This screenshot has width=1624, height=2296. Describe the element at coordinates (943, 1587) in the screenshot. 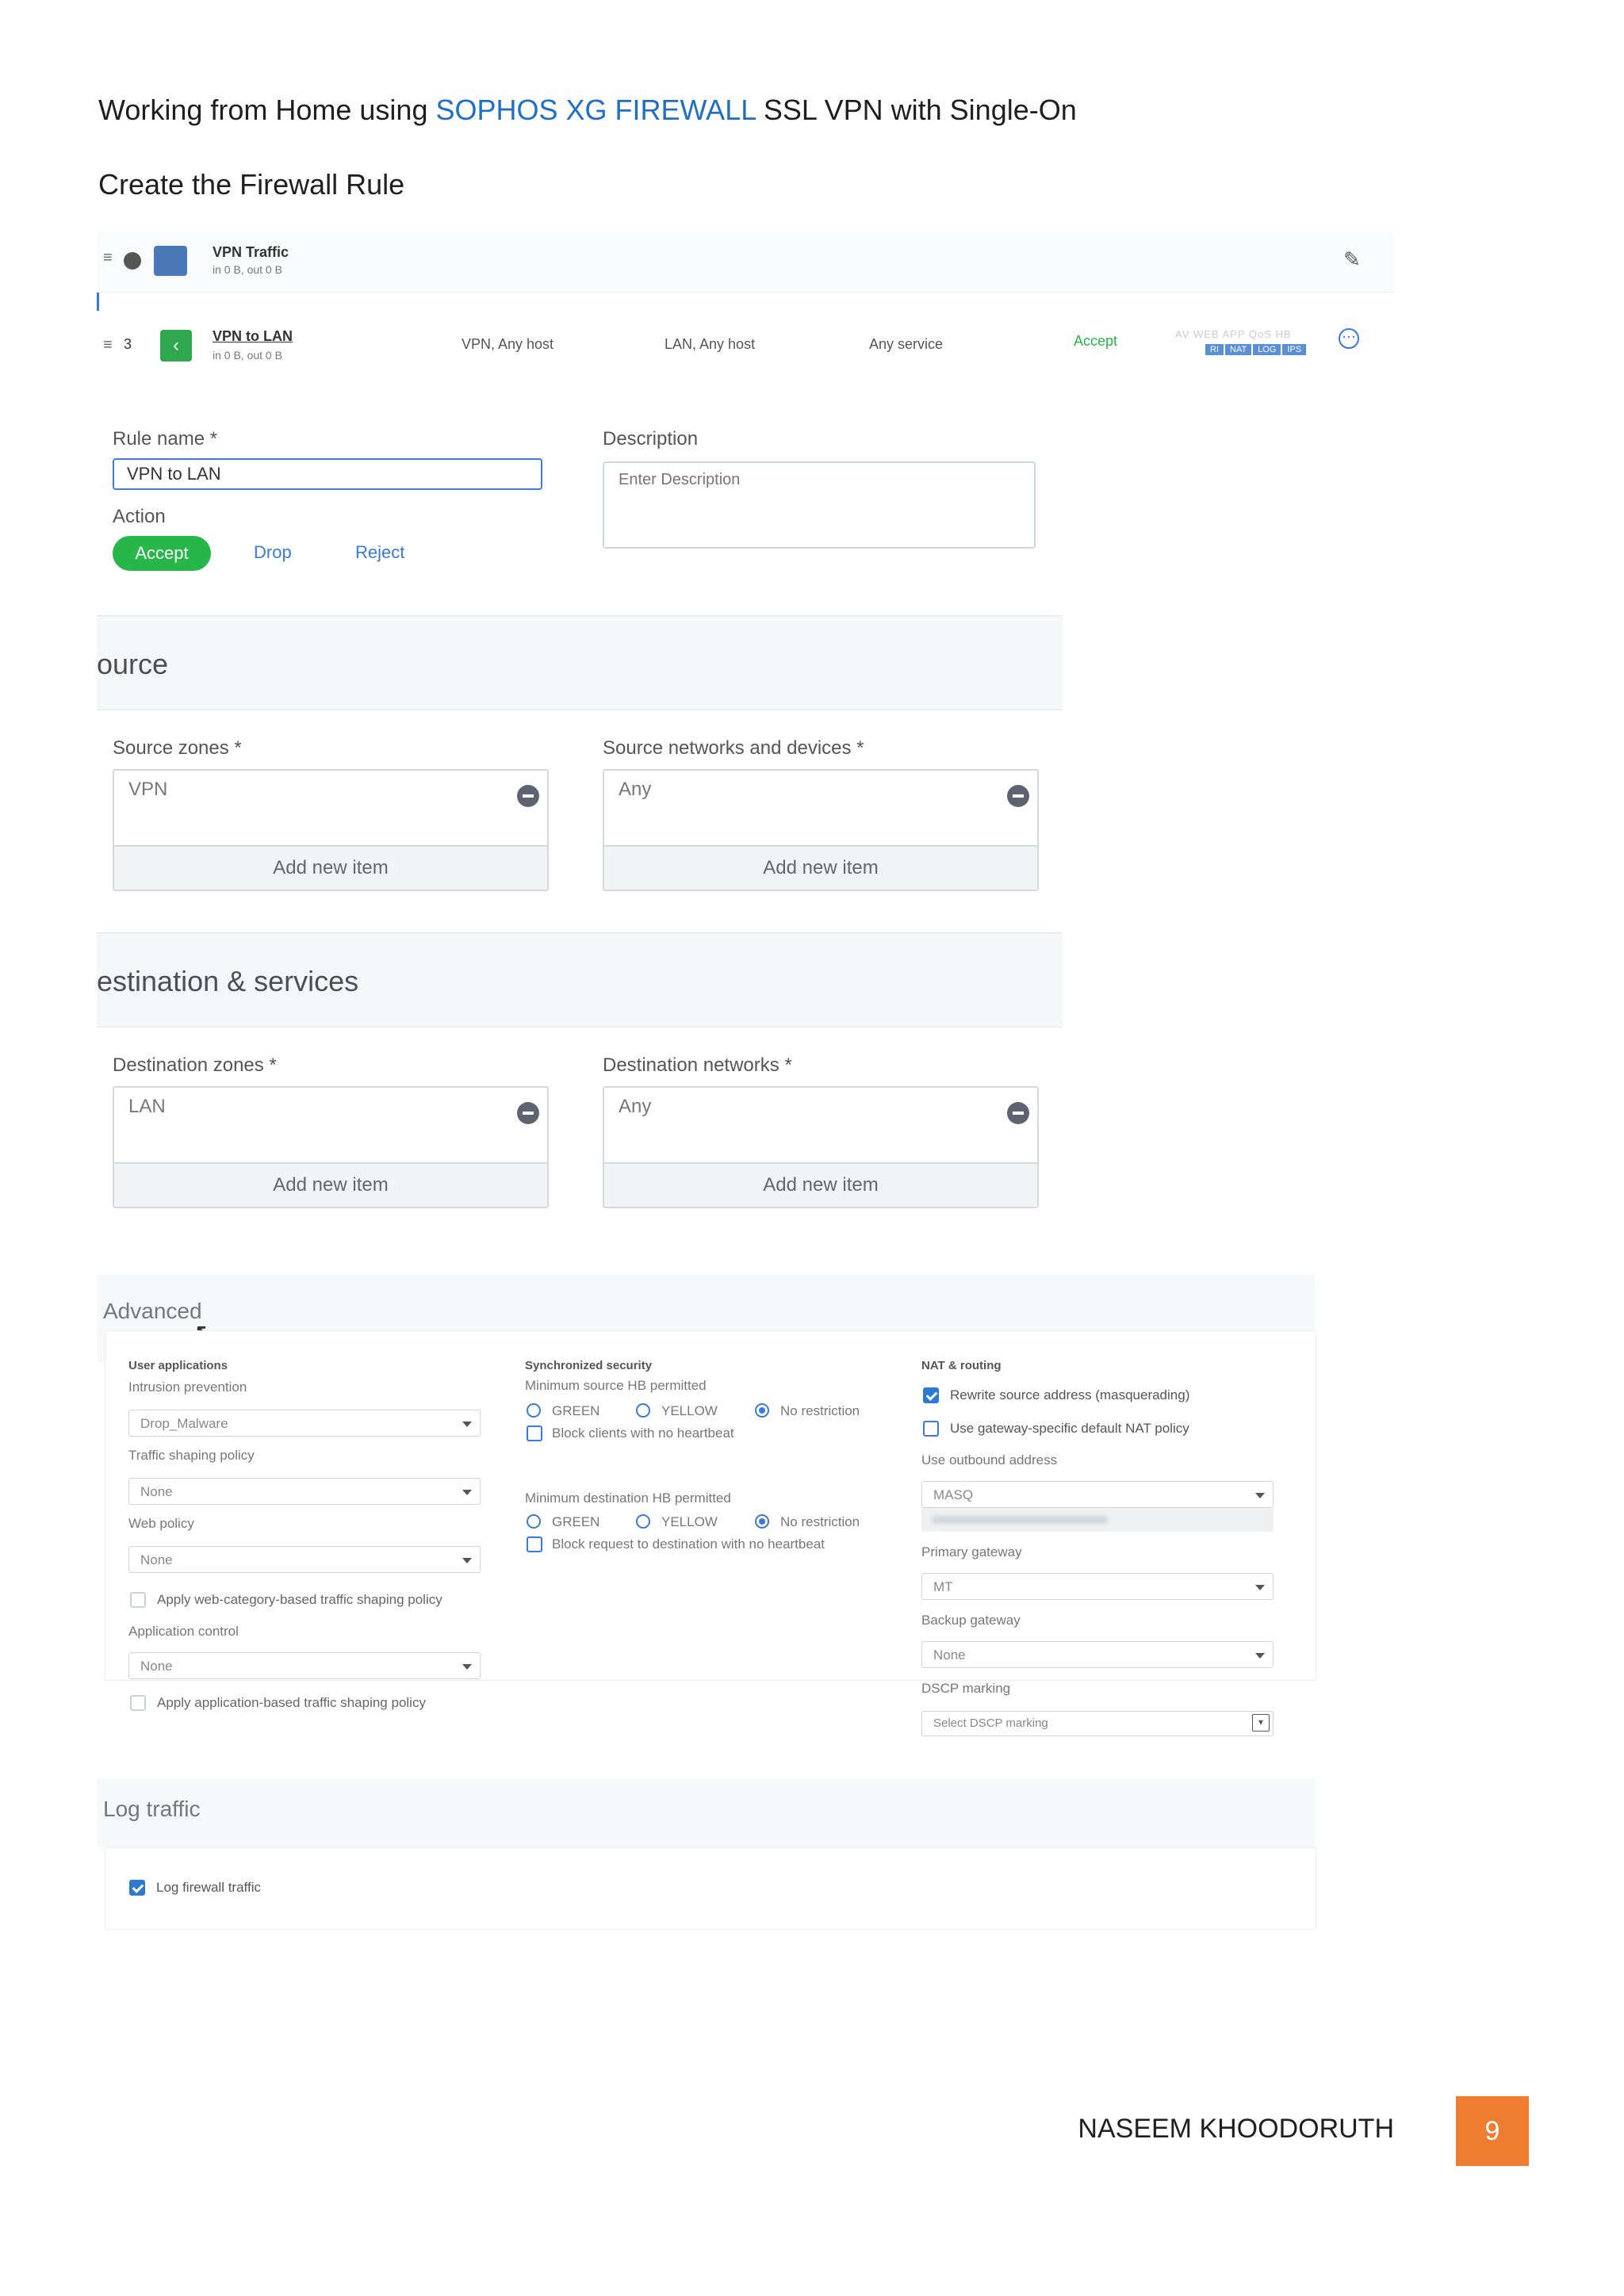

I see `primary-gateway-value: MT` at that location.